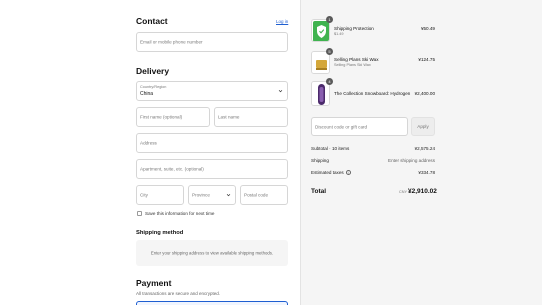 The width and height of the screenshot is (542, 305). Describe the element at coordinates (356, 59) in the screenshot. I see `item-name: Selling Plans Ski Wax` at that location.